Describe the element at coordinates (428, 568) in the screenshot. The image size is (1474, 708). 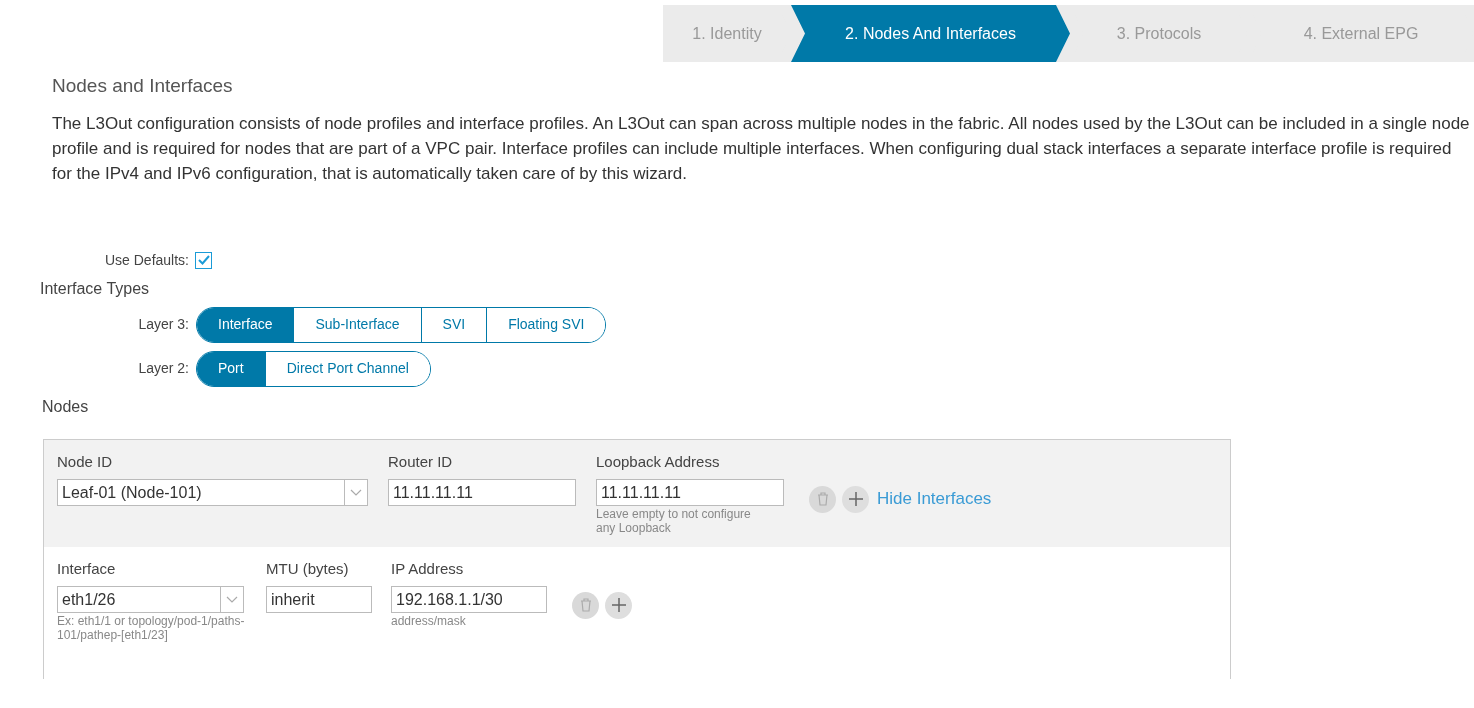
I see `field-label: IP Address` at that location.